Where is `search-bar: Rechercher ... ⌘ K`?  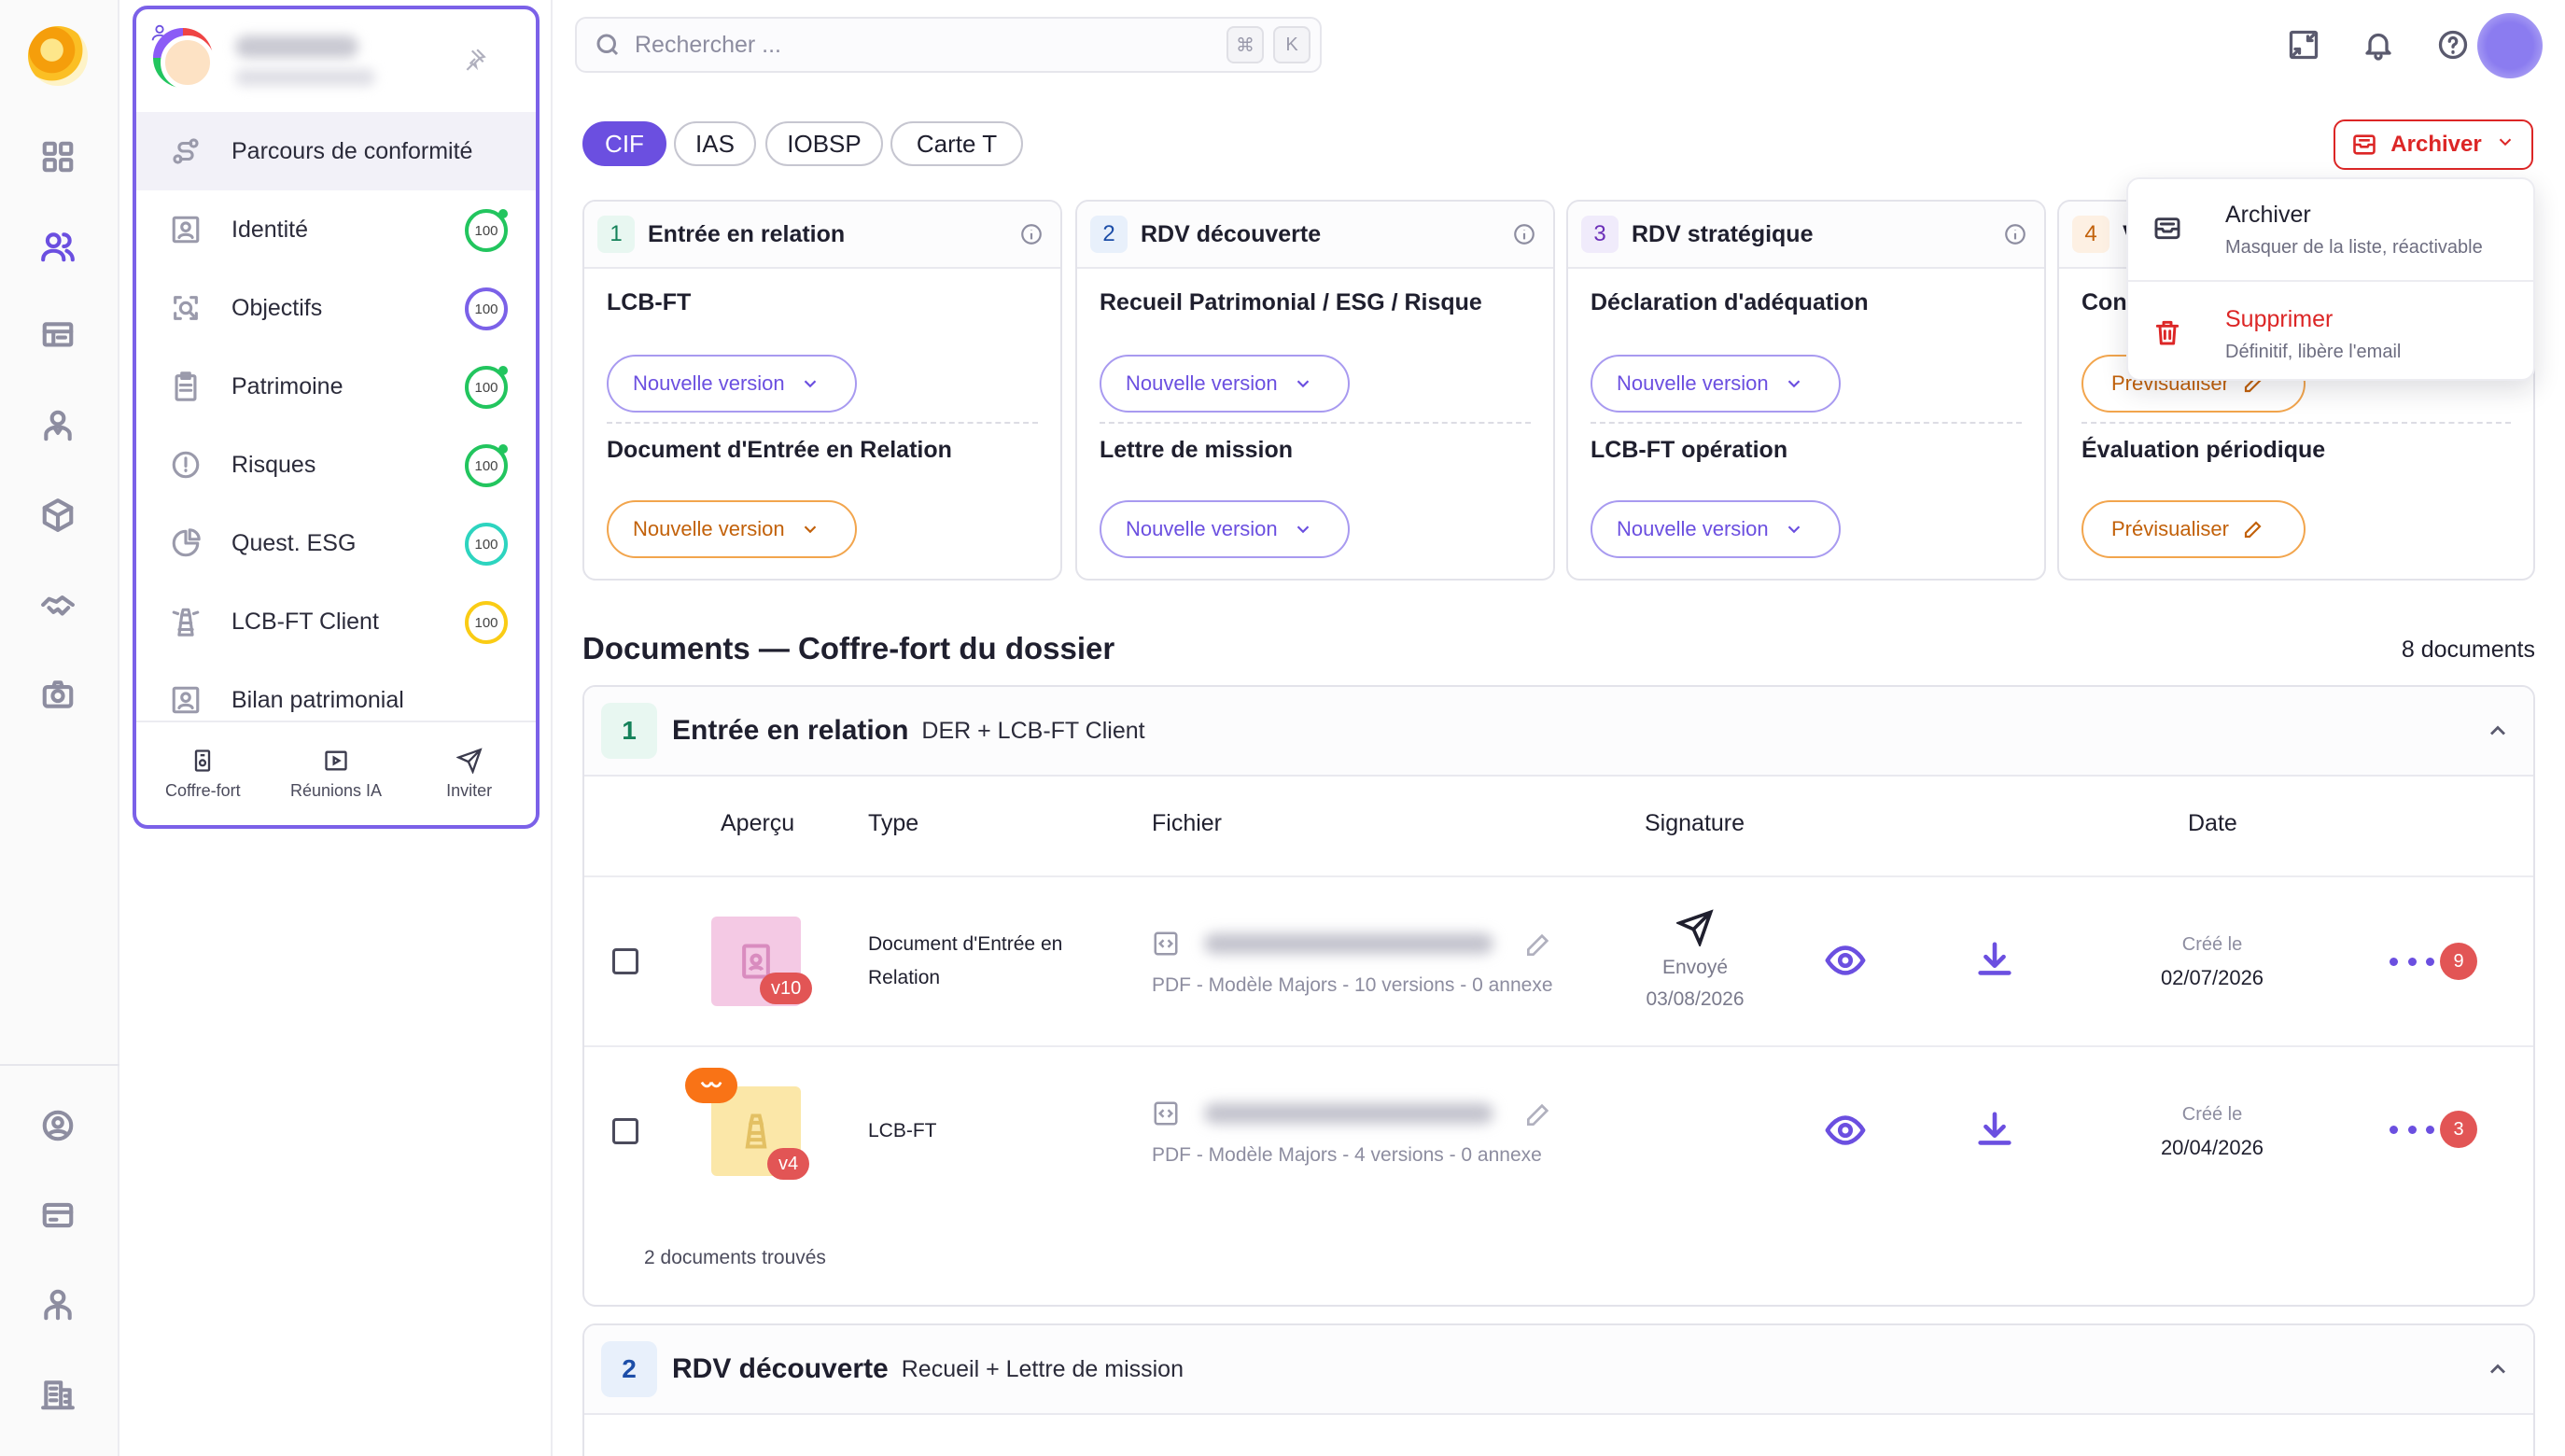 search-bar: Rechercher ... ⌘ K is located at coordinates (948, 45).